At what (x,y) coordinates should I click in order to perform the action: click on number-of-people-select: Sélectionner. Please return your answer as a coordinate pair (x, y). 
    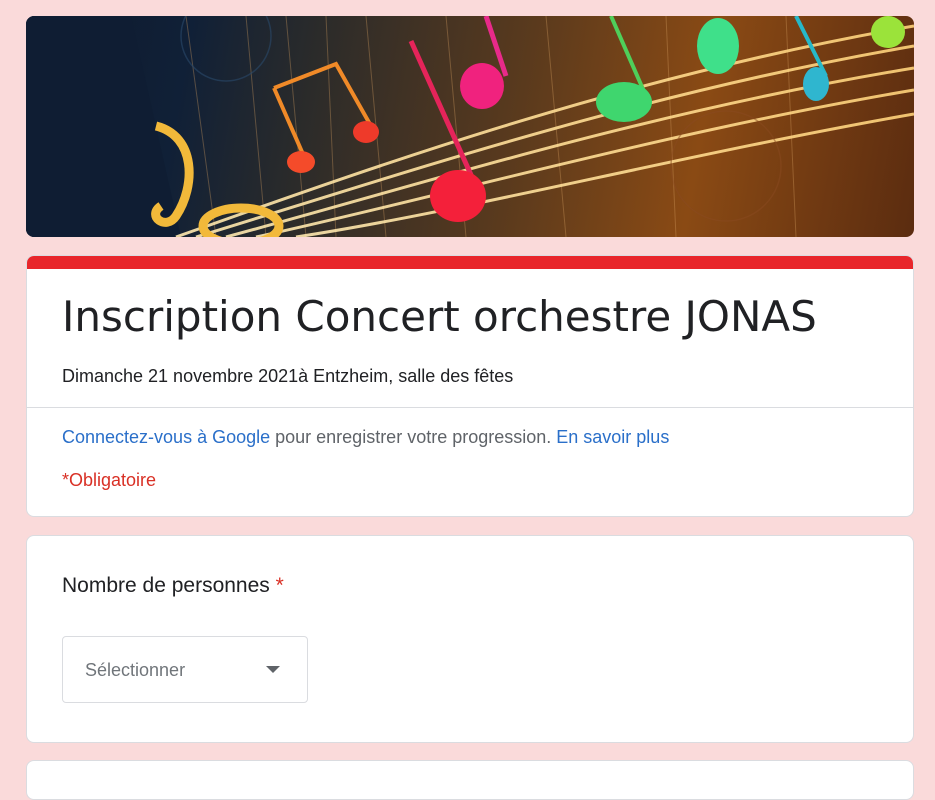
    Looking at the image, I should click on (185, 669).